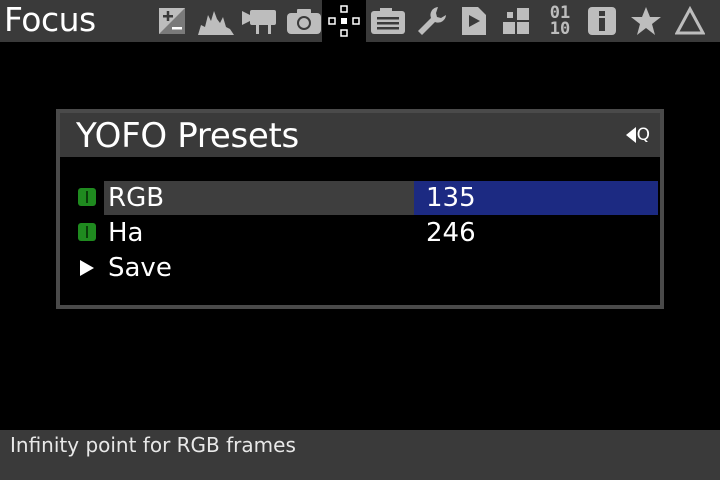 Image resolution: width=720 pixels, height=480 pixels. I want to click on triangle-icon, so click(690, 20).